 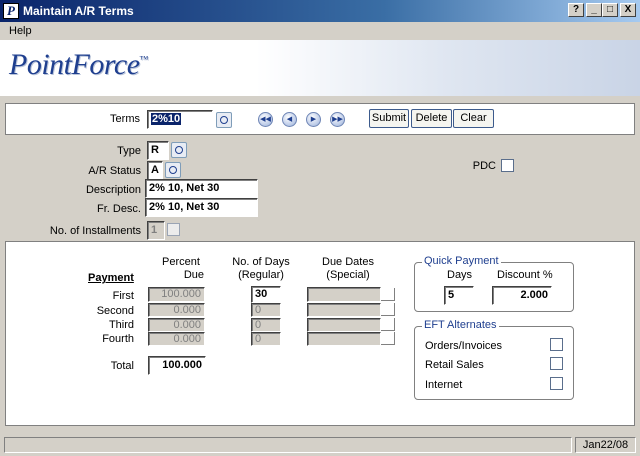 What do you see at coordinates (176, 325) in the screenshot?
I see `percent-third: 0.000` at bounding box center [176, 325].